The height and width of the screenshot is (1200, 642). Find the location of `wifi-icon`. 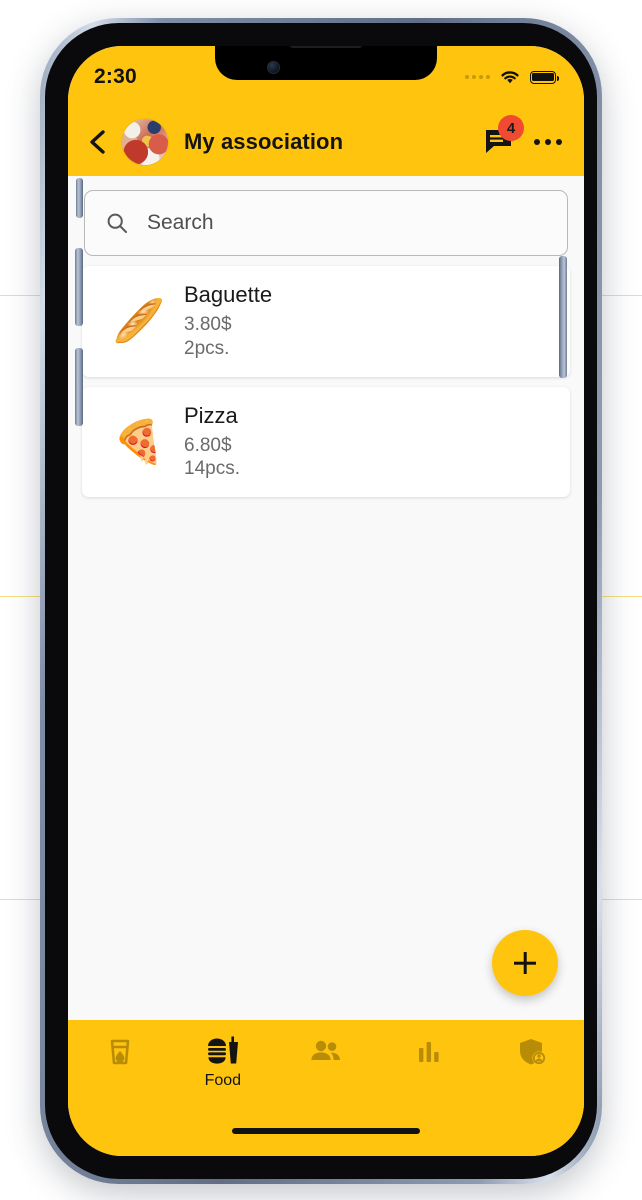

wifi-icon is located at coordinates (510, 77).